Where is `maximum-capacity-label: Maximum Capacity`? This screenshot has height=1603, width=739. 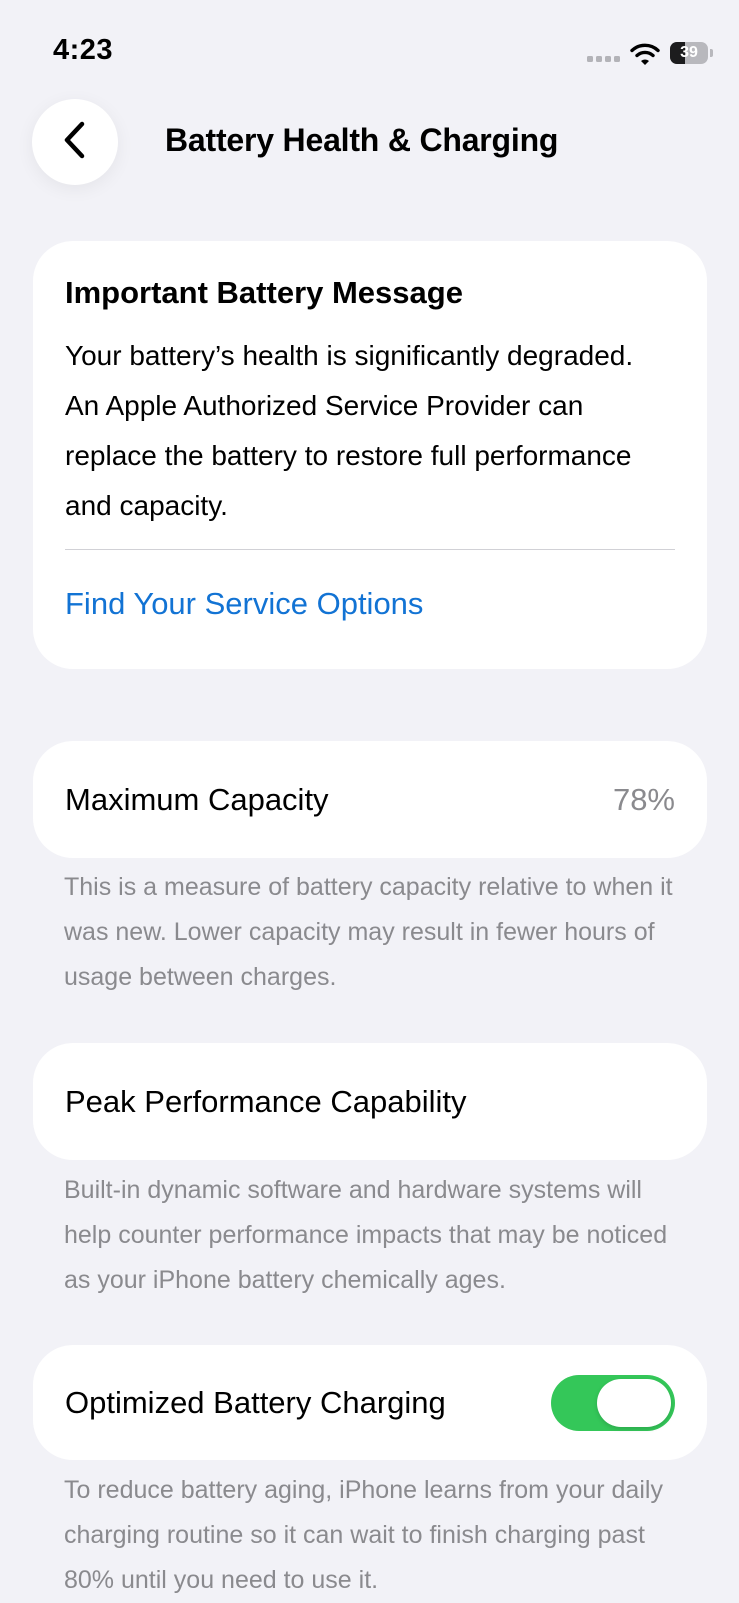 maximum-capacity-label: Maximum Capacity is located at coordinates (197, 799).